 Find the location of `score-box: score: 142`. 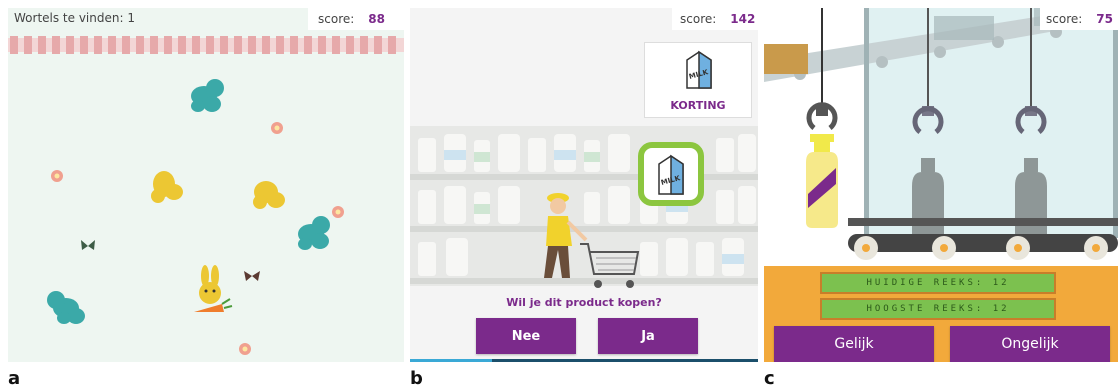

score-box: score: 142 is located at coordinates (715, 19).